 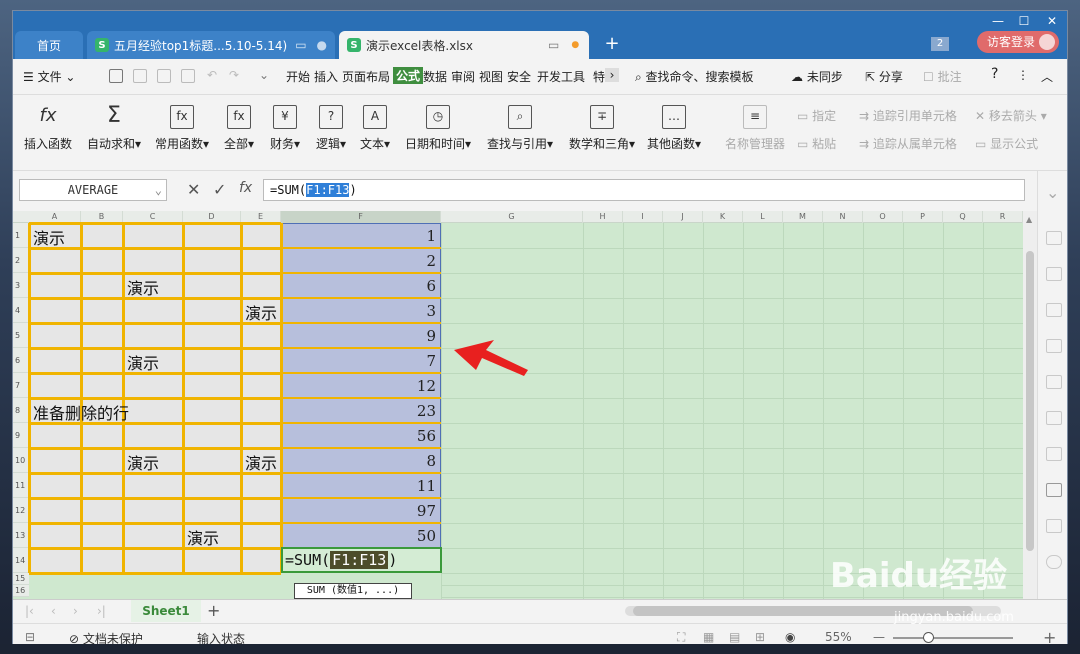 What do you see at coordinates (674, 128) in the screenshot?
I see `other-functions-button: … 其他函数▾` at bounding box center [674, 128].